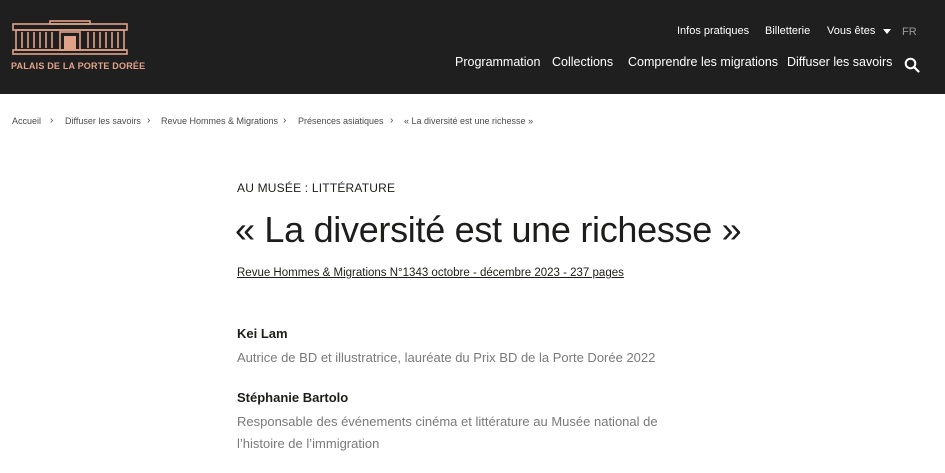 The height and width of the screenshot is (473, 945). I want to click on nav-comprendre-les-migrations: Comprendre les migrations, so click(703, 62).